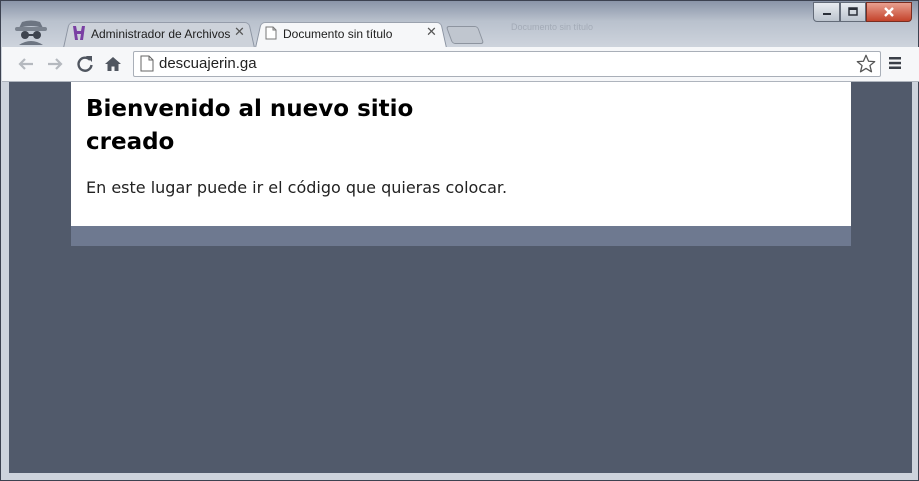  I want to click on faded-window-title: Documento sin título, so click(552, 27).